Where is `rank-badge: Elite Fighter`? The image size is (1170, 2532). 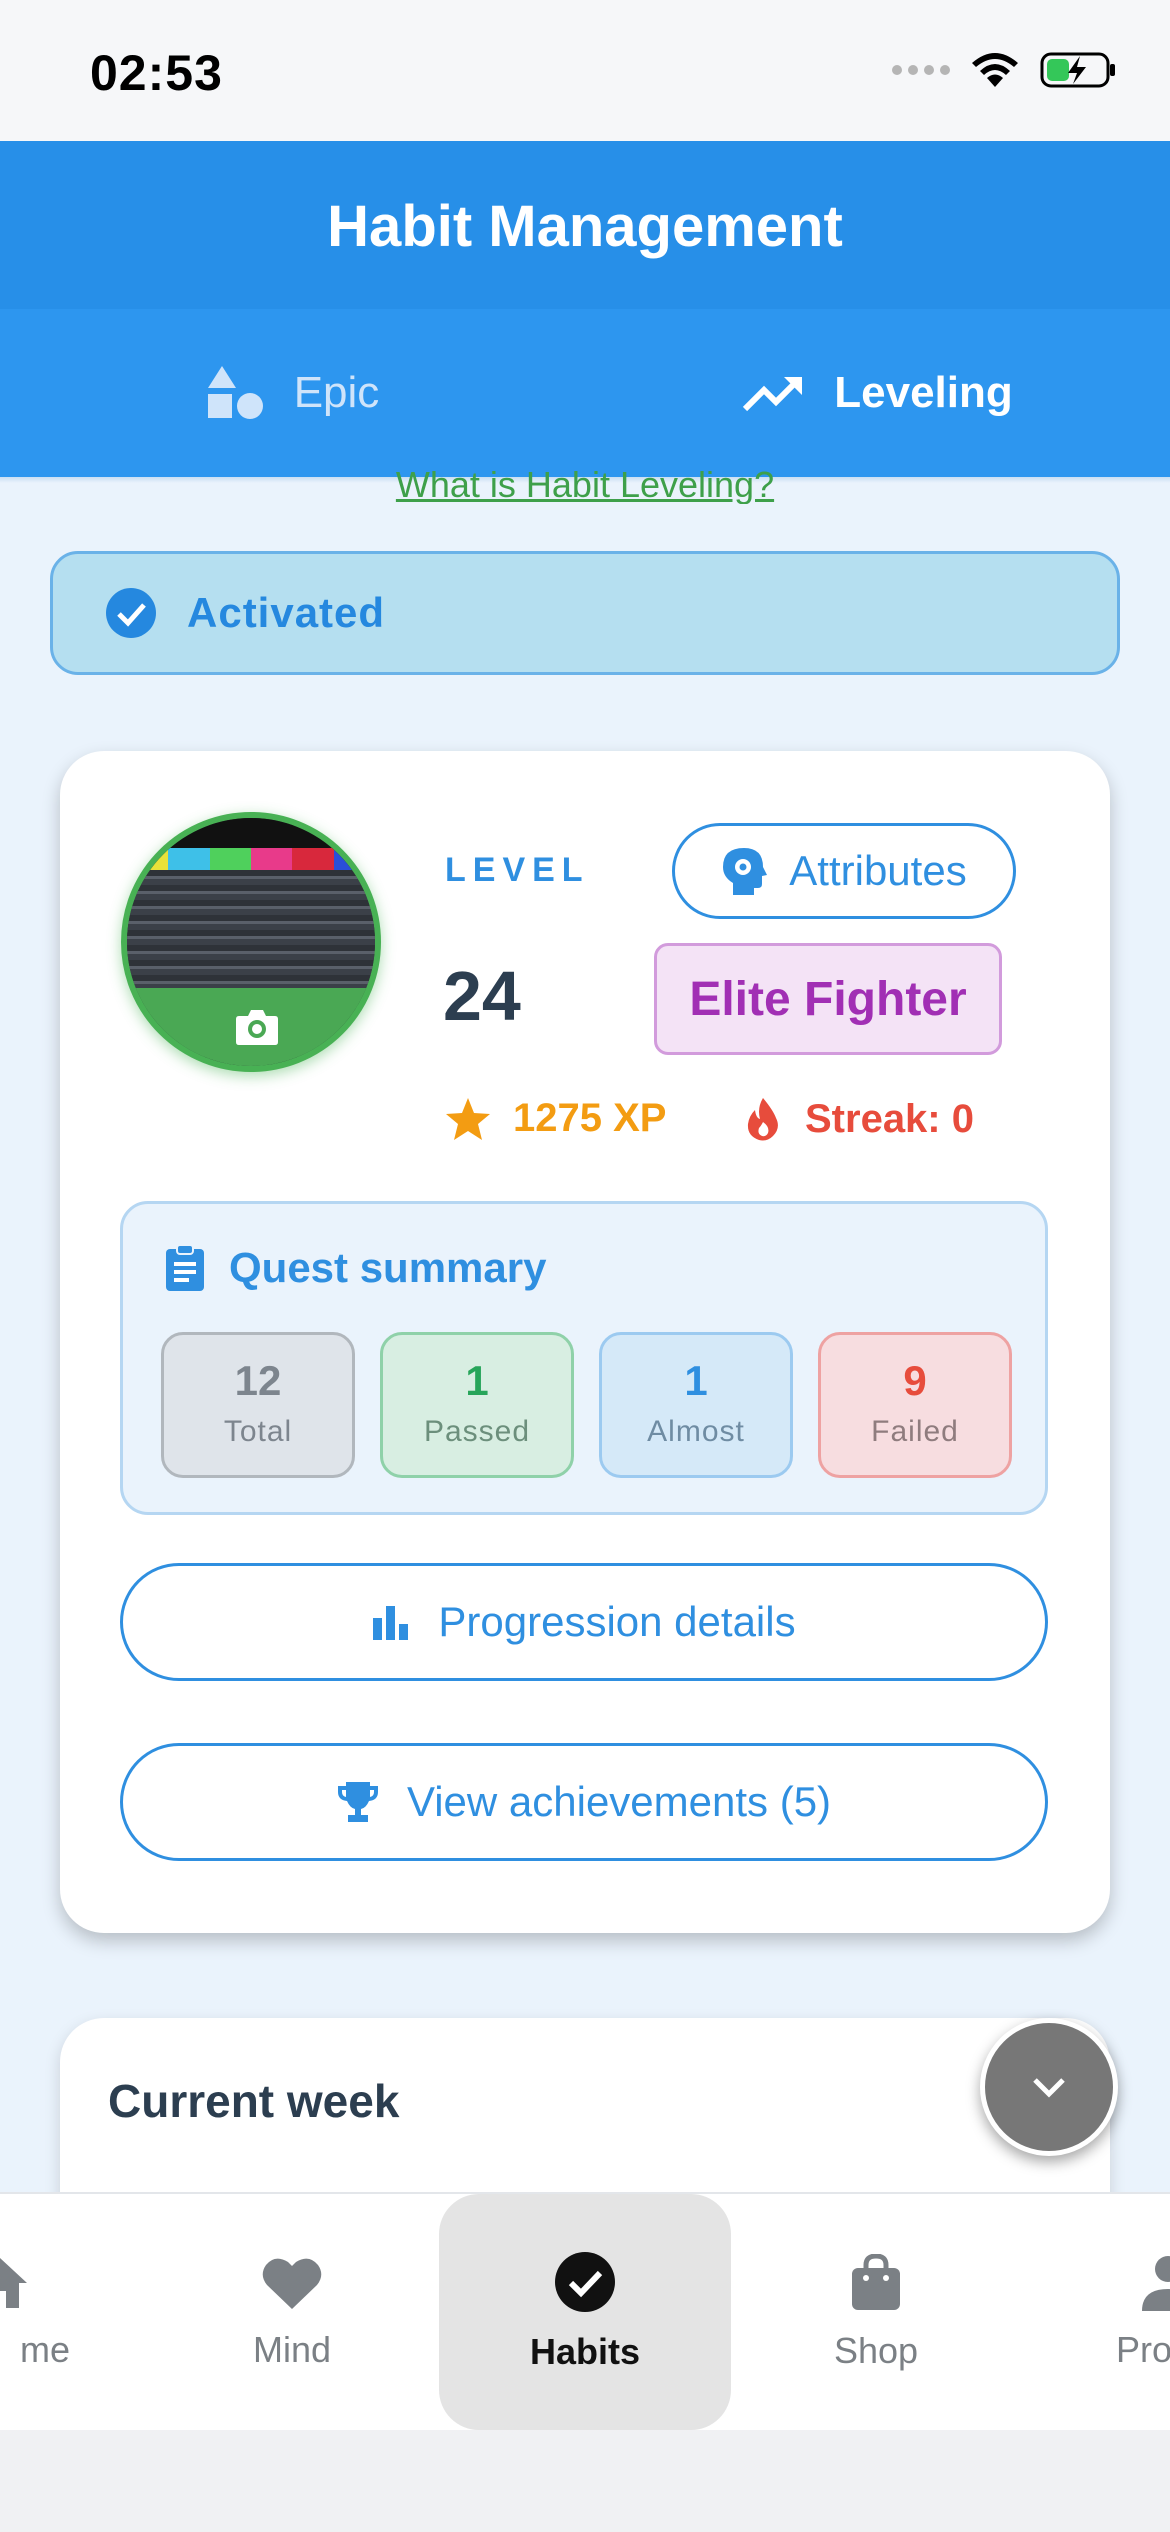
rank-badge: Elite Fighter is located at coordinates (828, 999).